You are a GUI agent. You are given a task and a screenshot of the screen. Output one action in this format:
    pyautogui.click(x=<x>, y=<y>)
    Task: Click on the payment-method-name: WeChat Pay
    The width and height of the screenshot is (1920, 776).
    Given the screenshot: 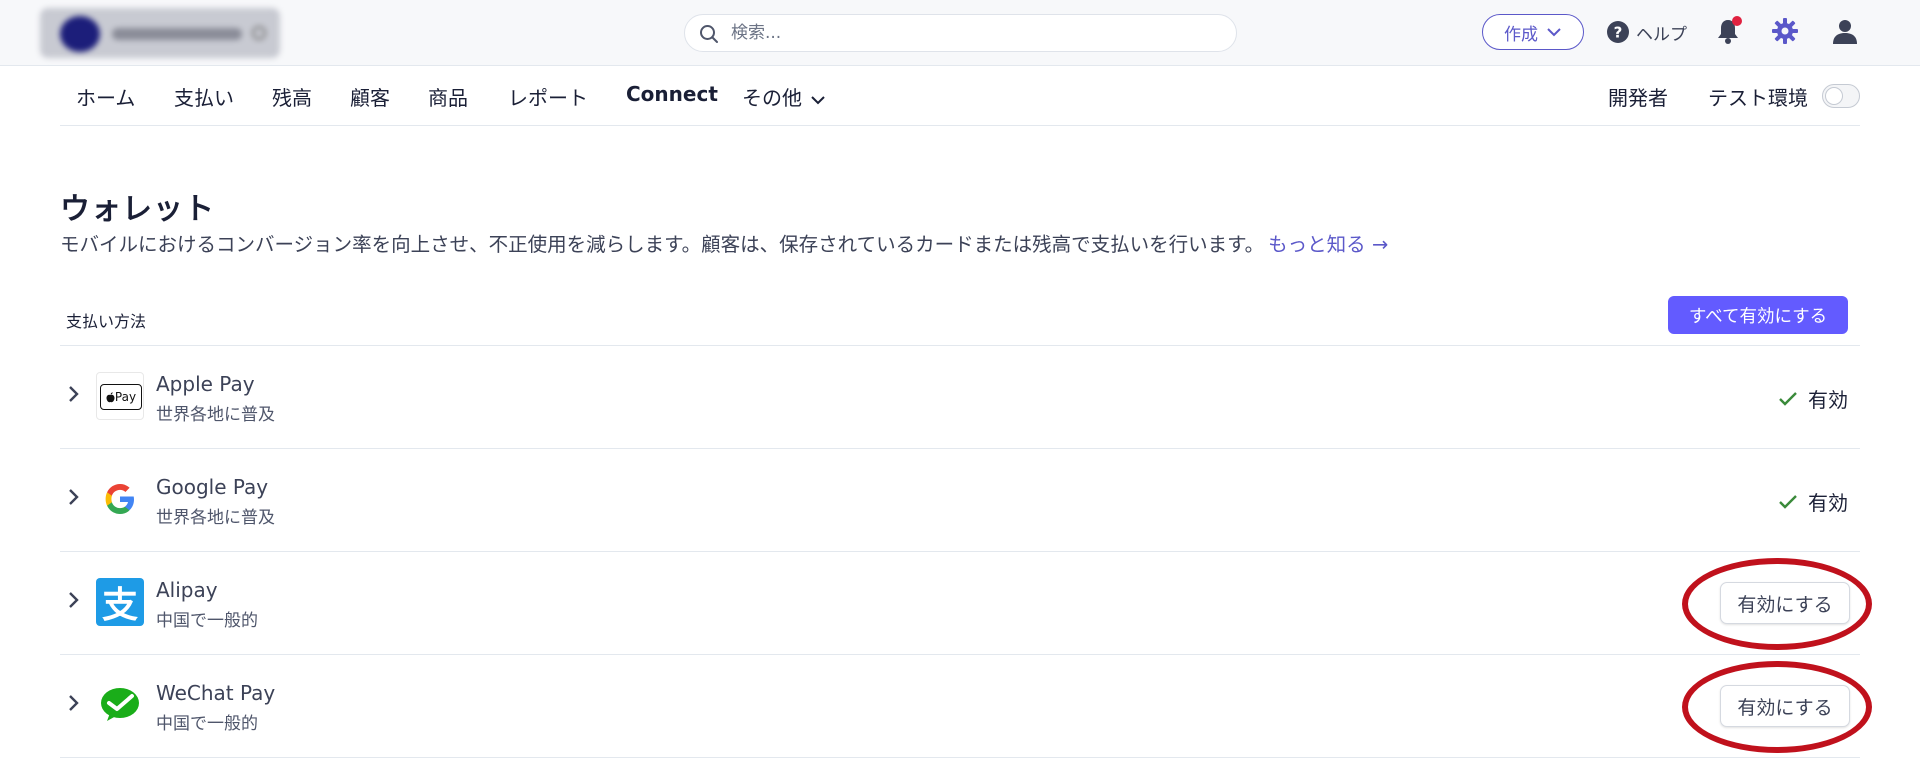 What is the action you would take?
    pyautogui.click(x=216, y=693)
    